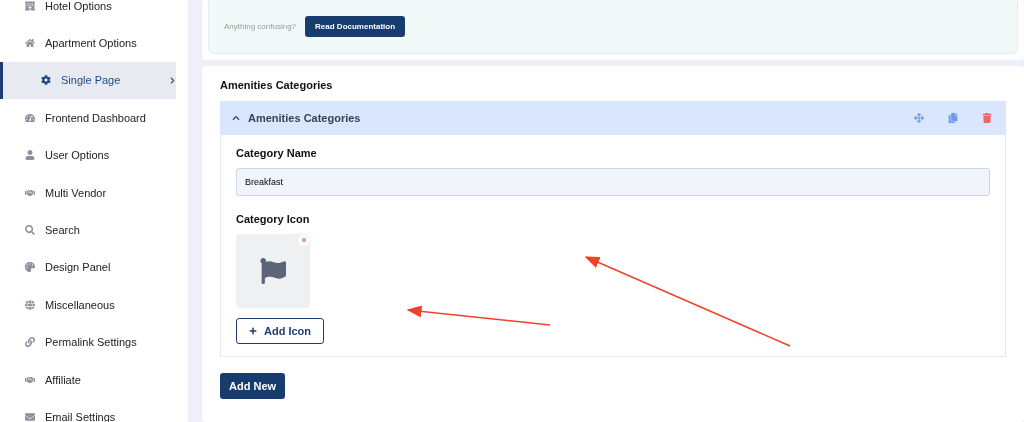 The width and height of the screenshot is (1024, 422). I want to click on sidebar-item: Single Page, so click(88, 80).